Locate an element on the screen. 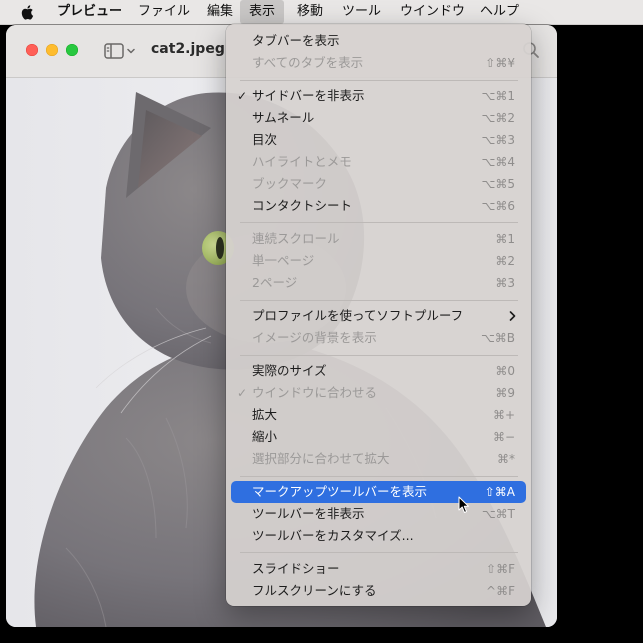  menu-item-shortcut: ⌥⌘1 is located at coordinates (498, 96).